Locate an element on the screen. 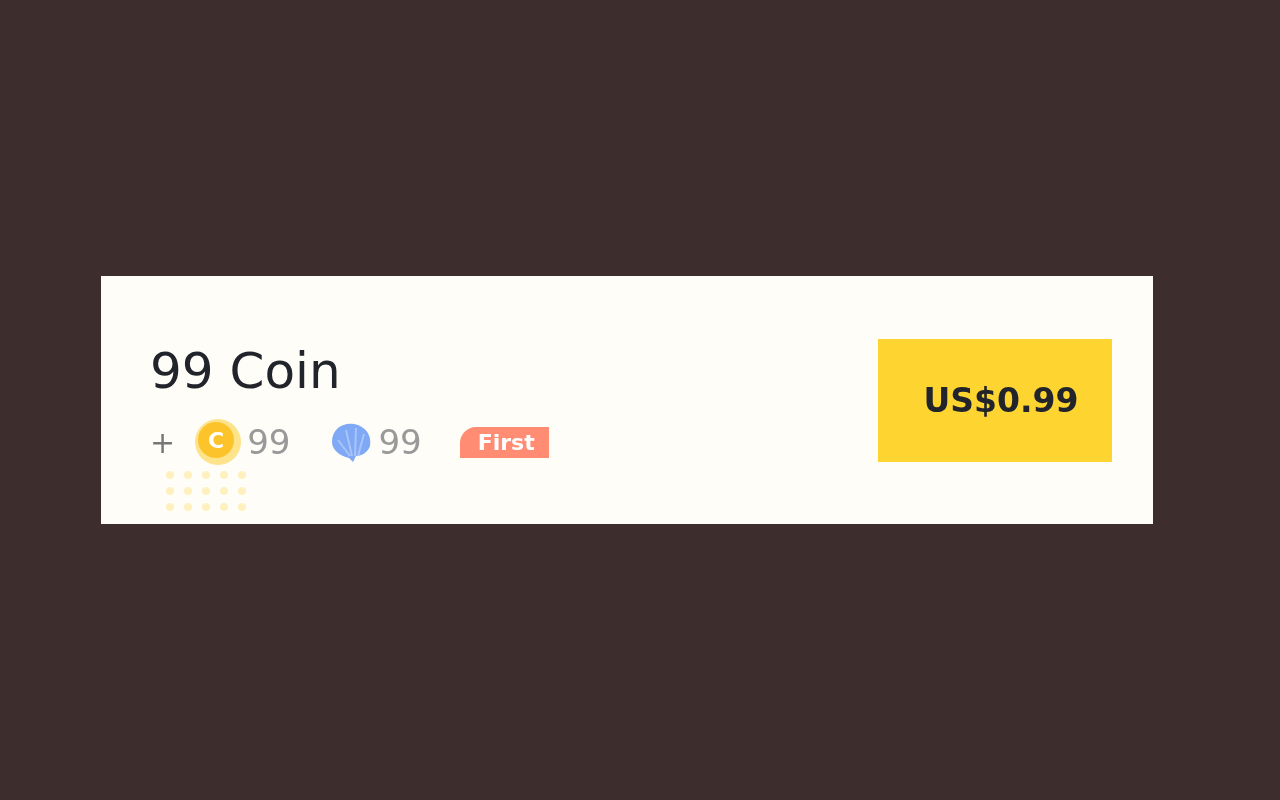 The height and width of the screenshot is (800, 1280). plus-sign: + is located at coordinates (163, 442).